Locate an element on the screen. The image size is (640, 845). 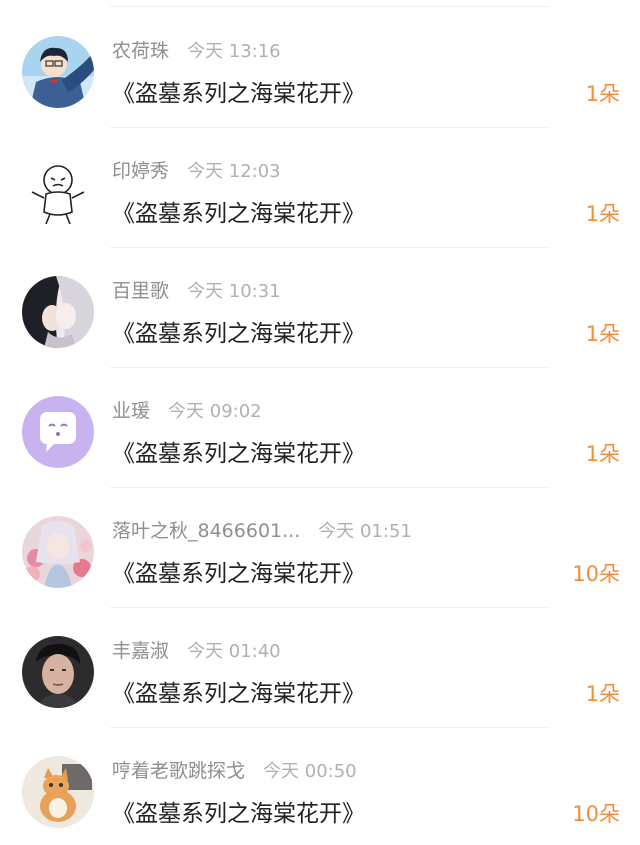
sketch-baby-avatar is located at coordinates (58, 192).